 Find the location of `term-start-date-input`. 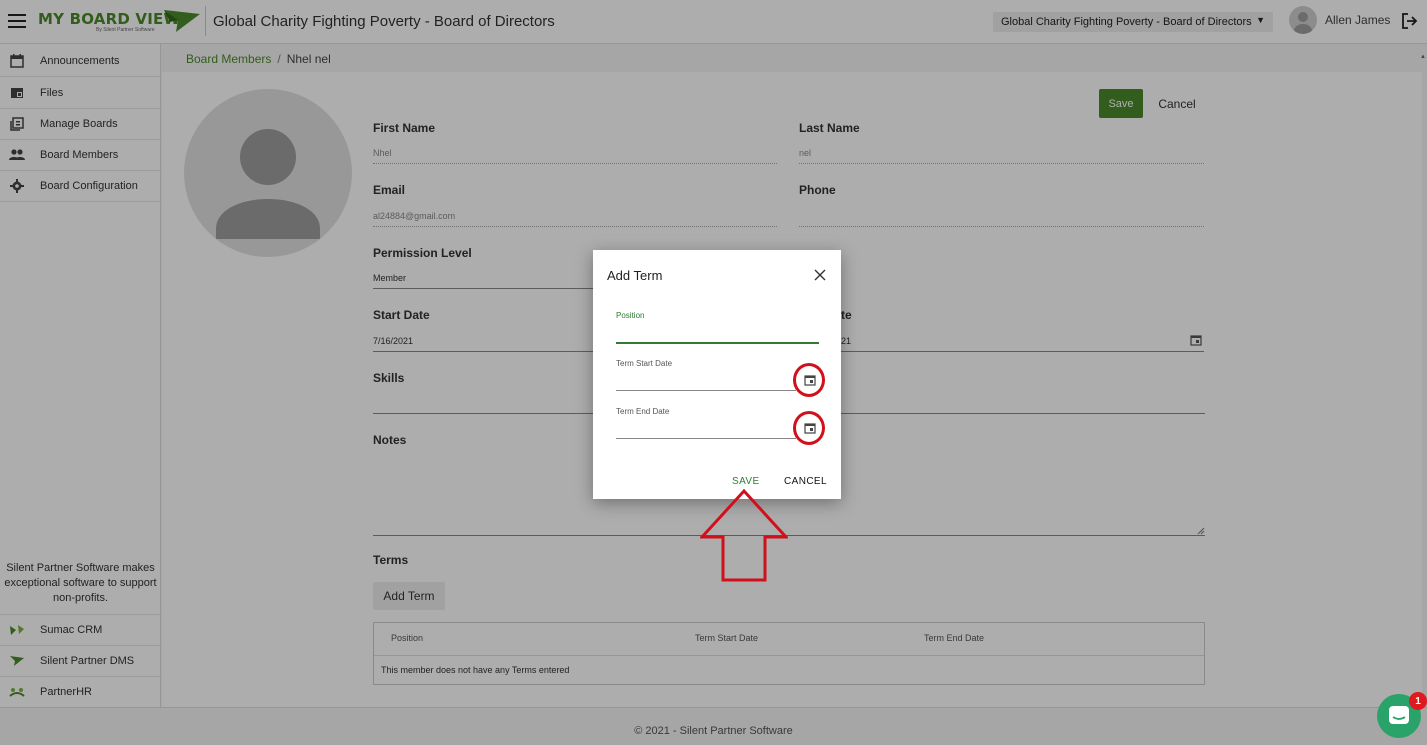

term-start-date-input is located at coordinates (706, 390).